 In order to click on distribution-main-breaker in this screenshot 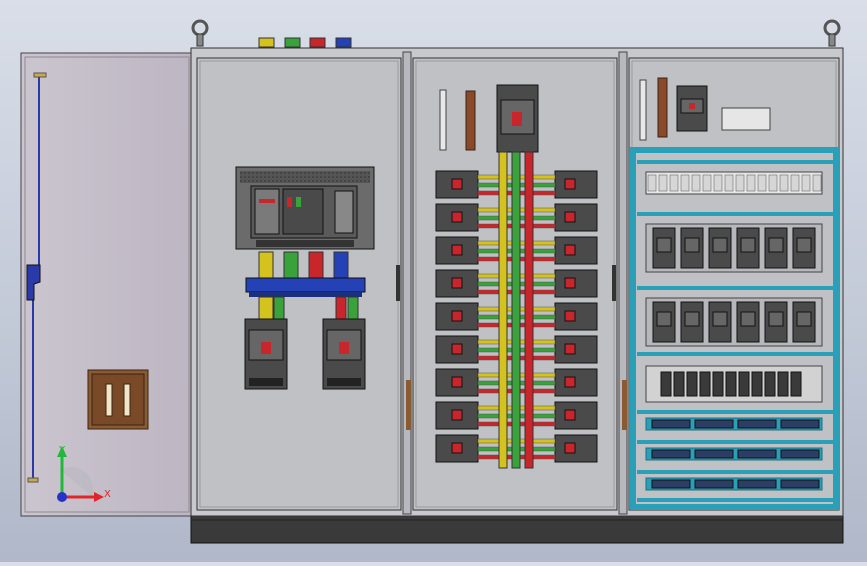, I will do `click(517, 118)`.